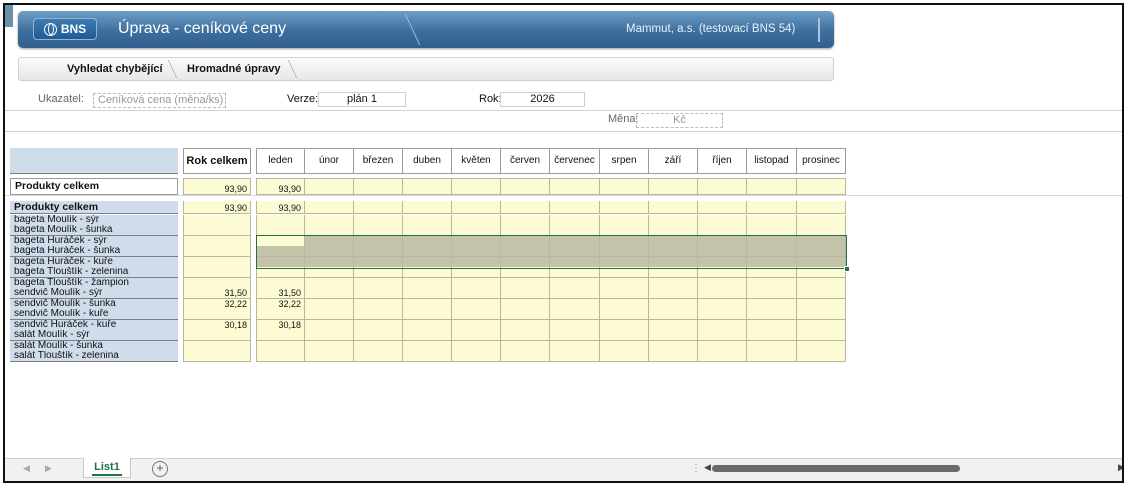 This screenshot has width=1129, height=487. Describe the element at coordinates (160, 469) in the screenshot. I see `add-sheet-icon: +` at that location.